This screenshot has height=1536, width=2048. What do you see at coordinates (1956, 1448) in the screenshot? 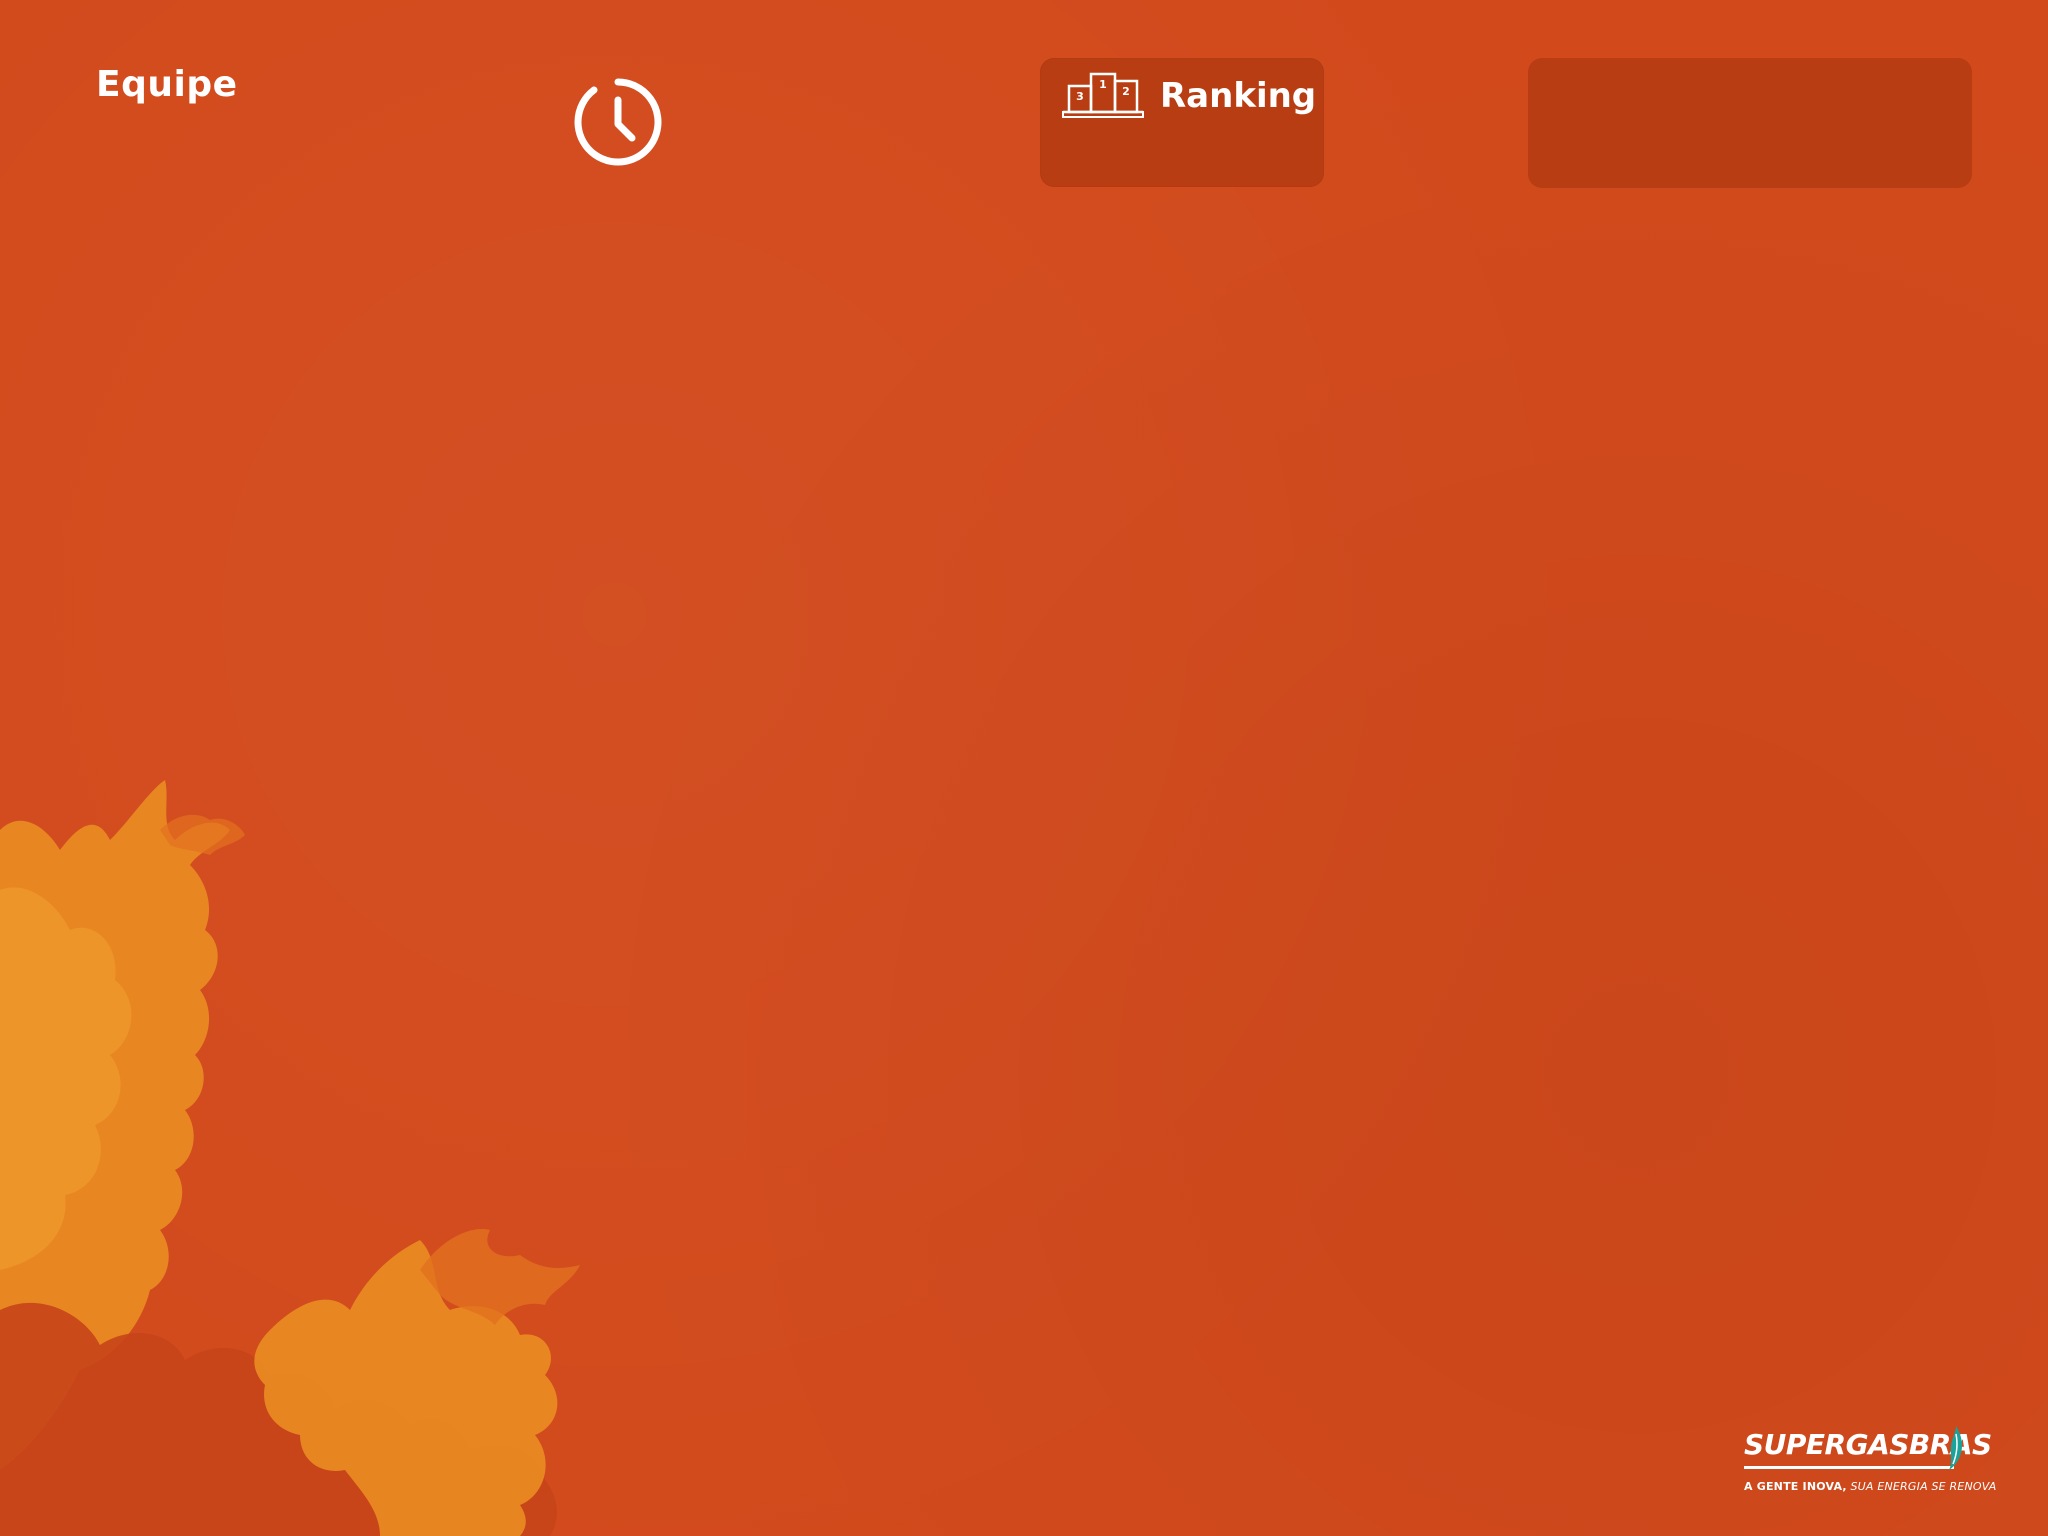
I see `flame-icon` at bounding box center [1956, 1448].